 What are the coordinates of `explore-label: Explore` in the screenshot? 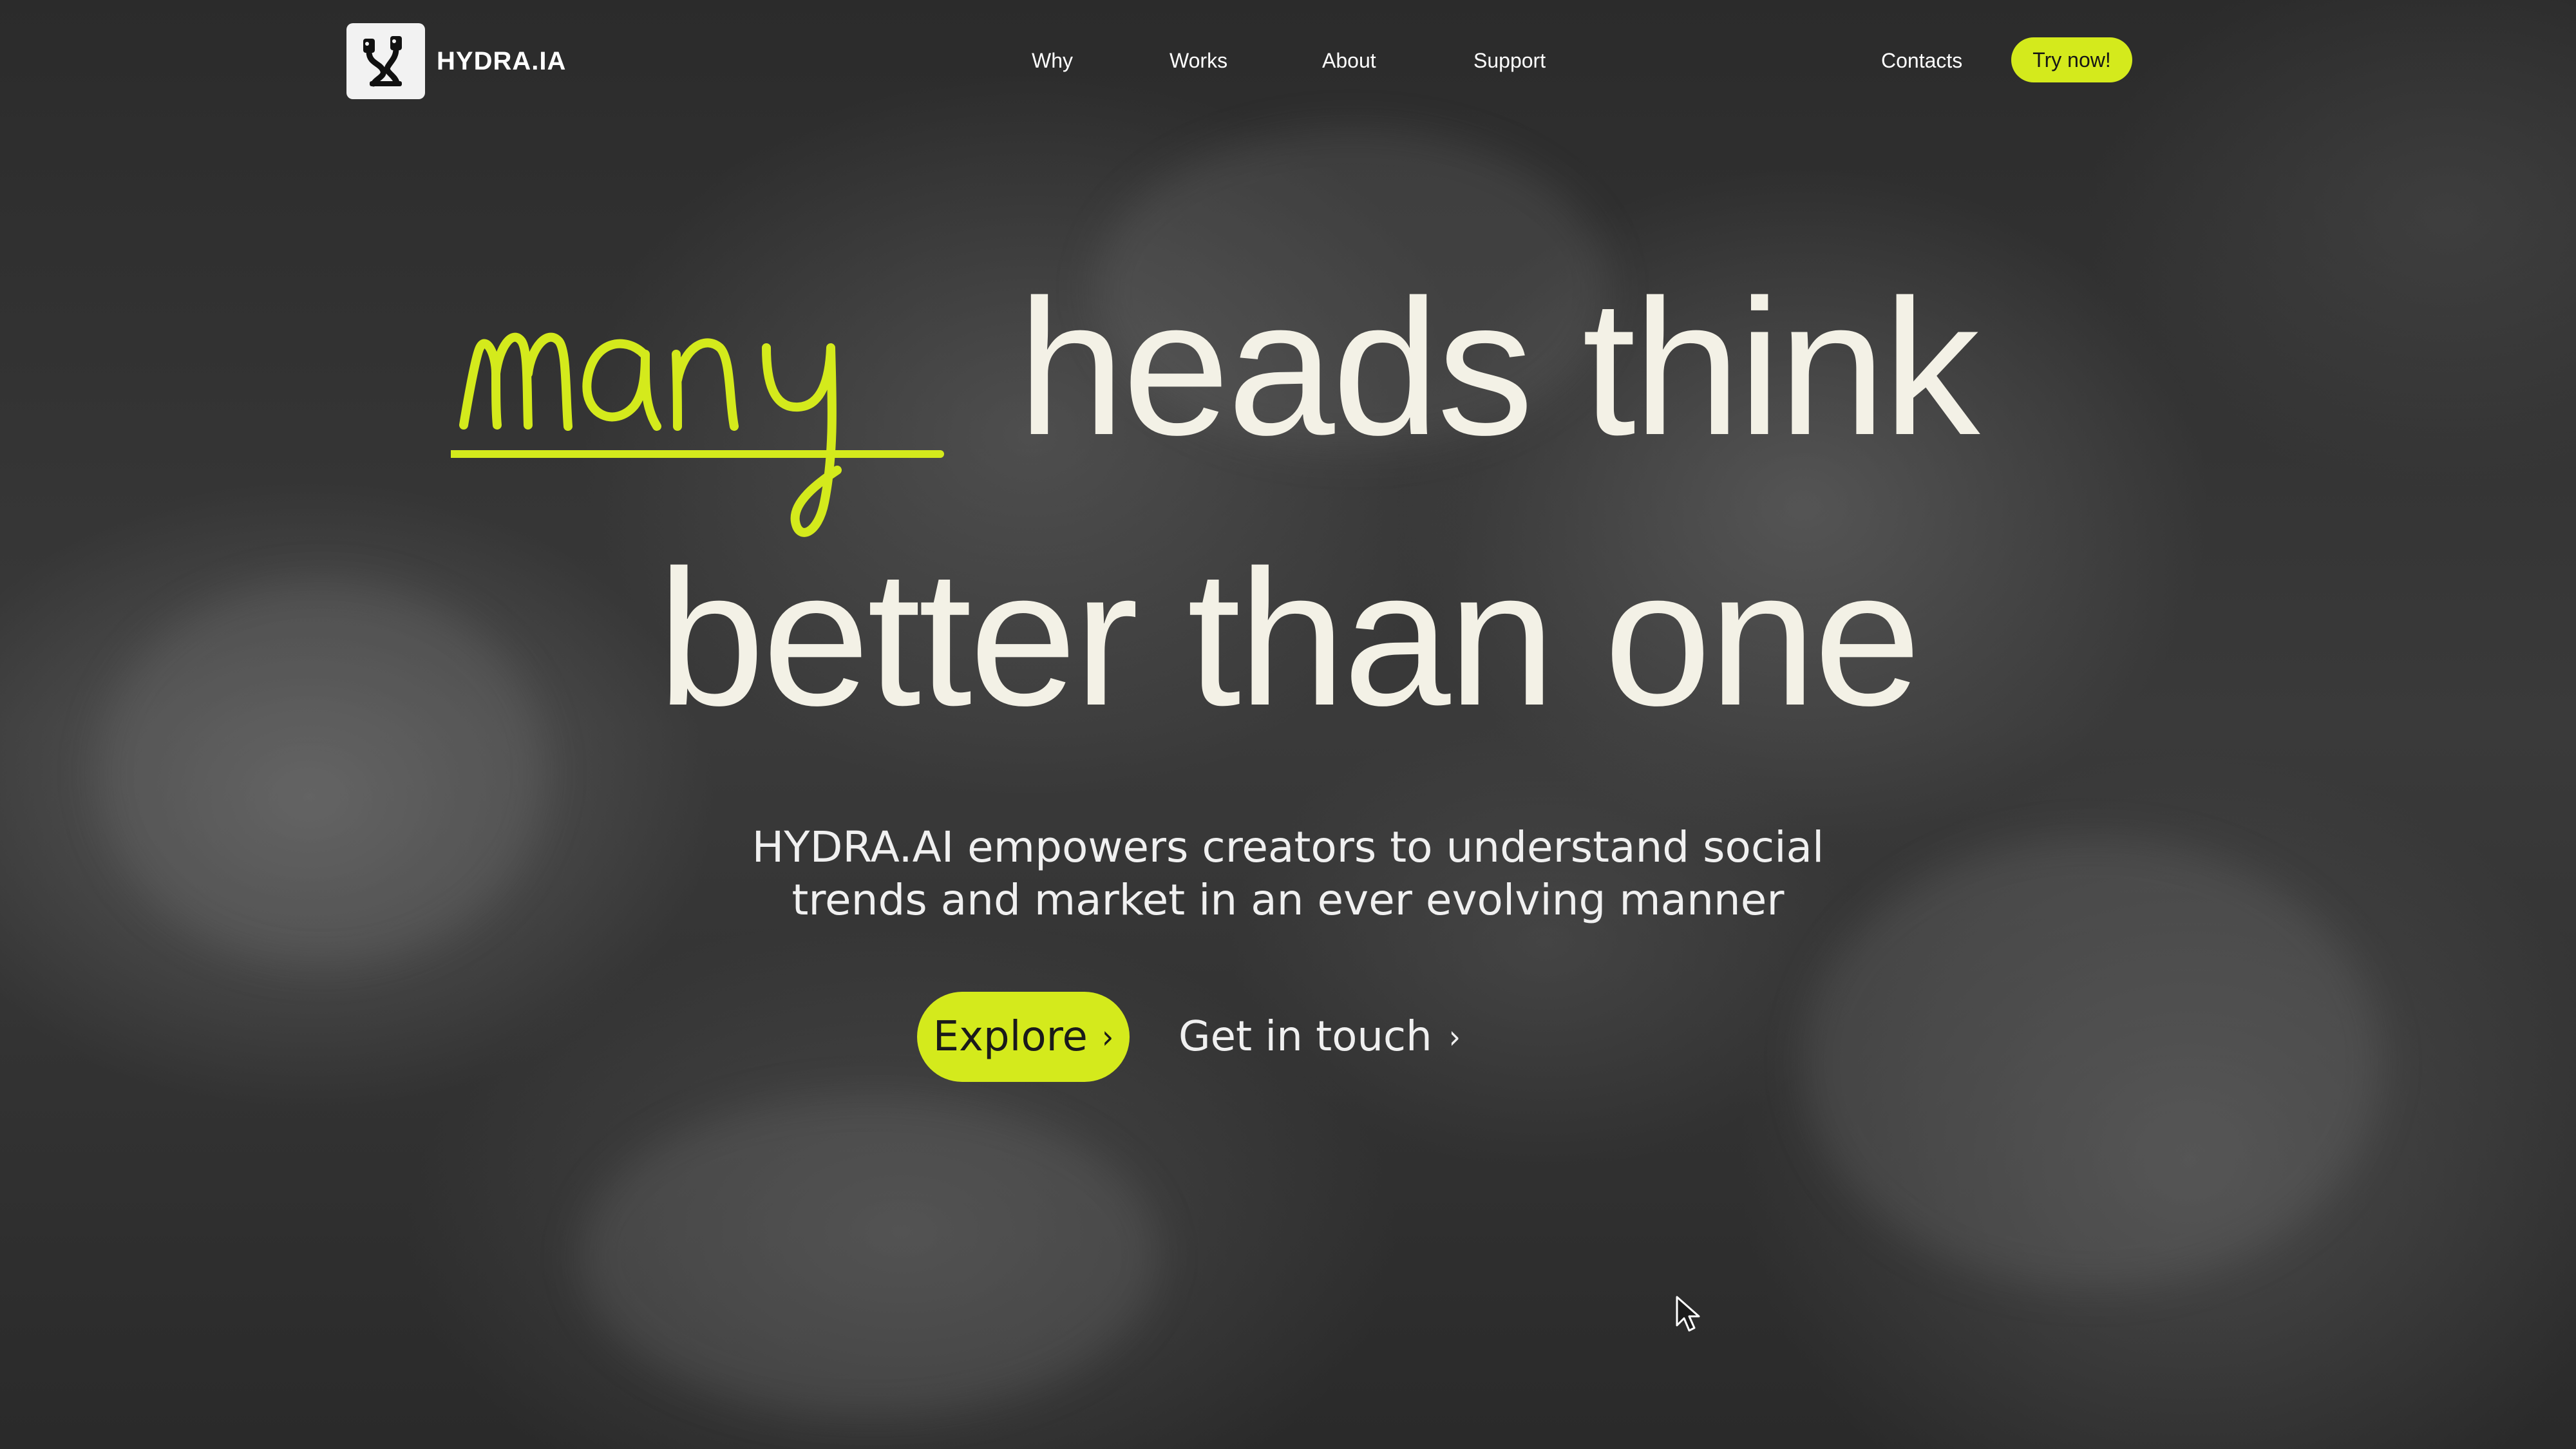 It's located at (1010, 1037).